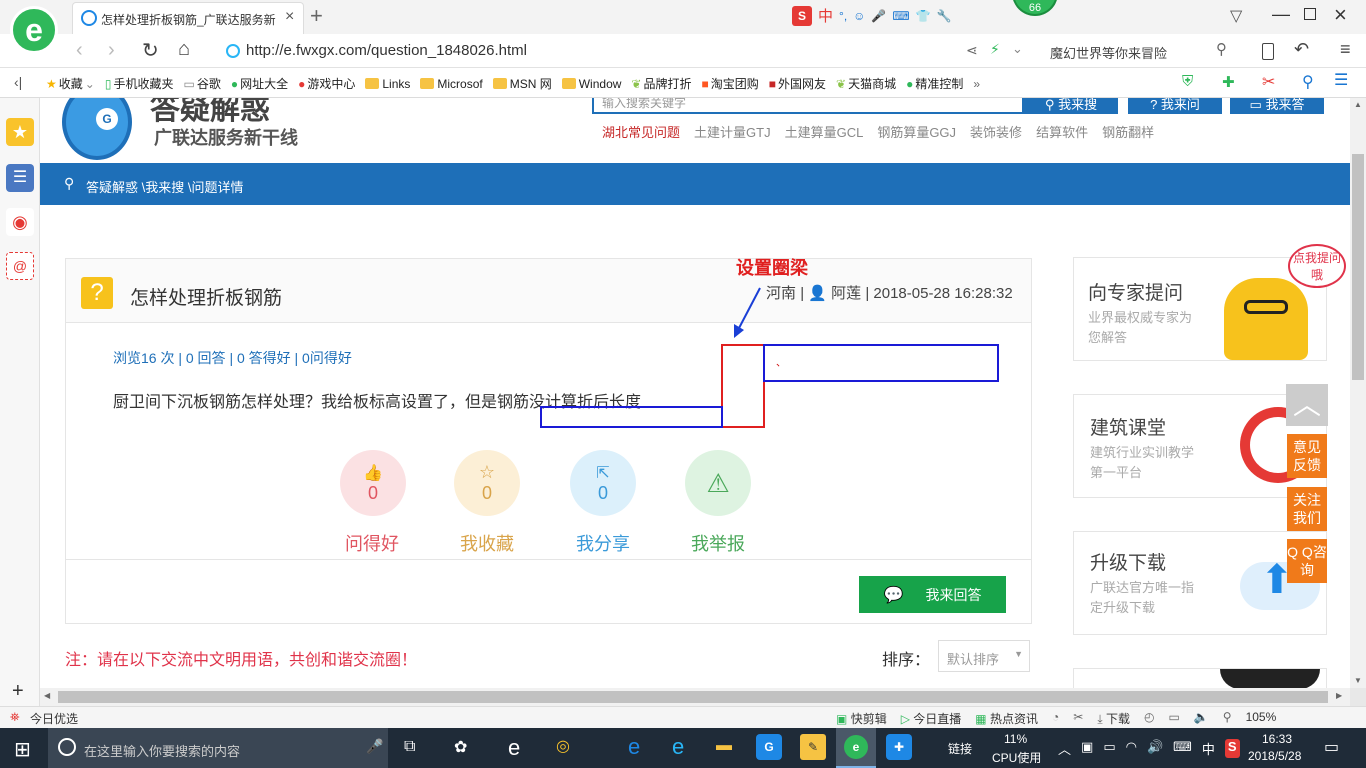 The width and height of the screenshot is (1366, 768). Describe the element at coordinates (802, 15) in the screenshot. I see `sogou-s-icon: S` at that location.